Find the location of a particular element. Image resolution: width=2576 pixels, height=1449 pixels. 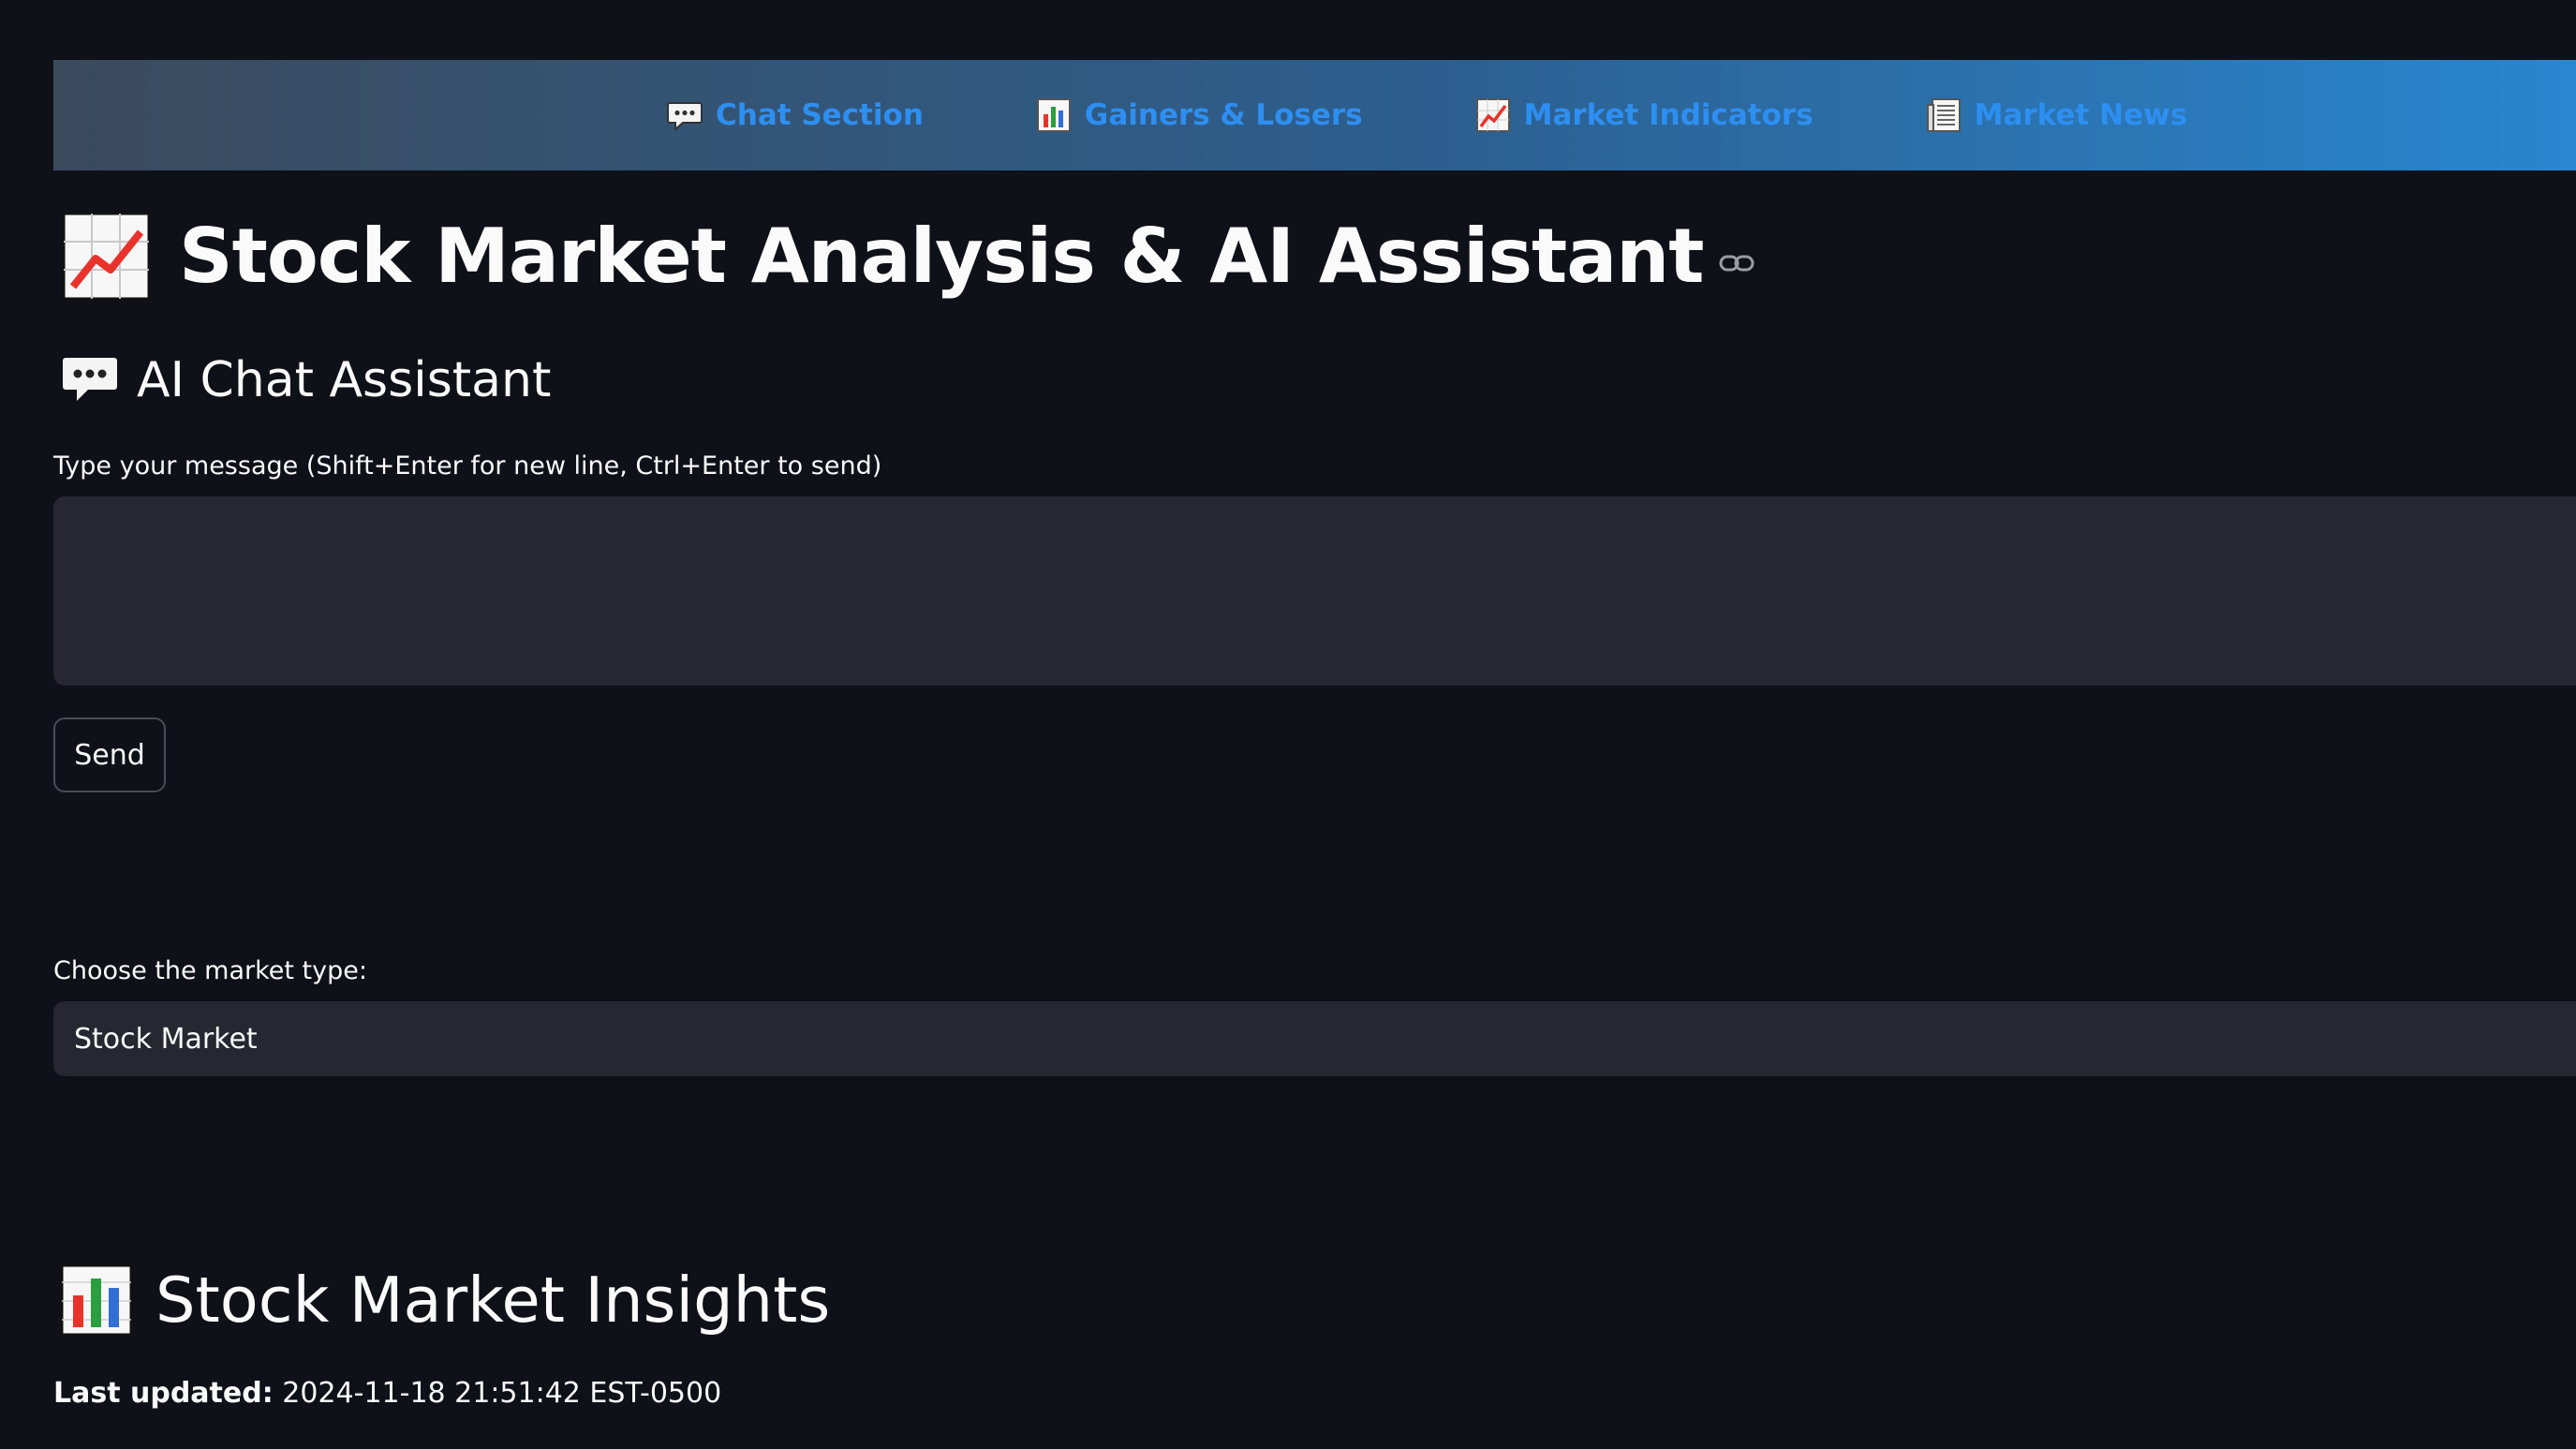

nav-link-market-indicators: Market Indicators is located at coordinates (1644, 115).